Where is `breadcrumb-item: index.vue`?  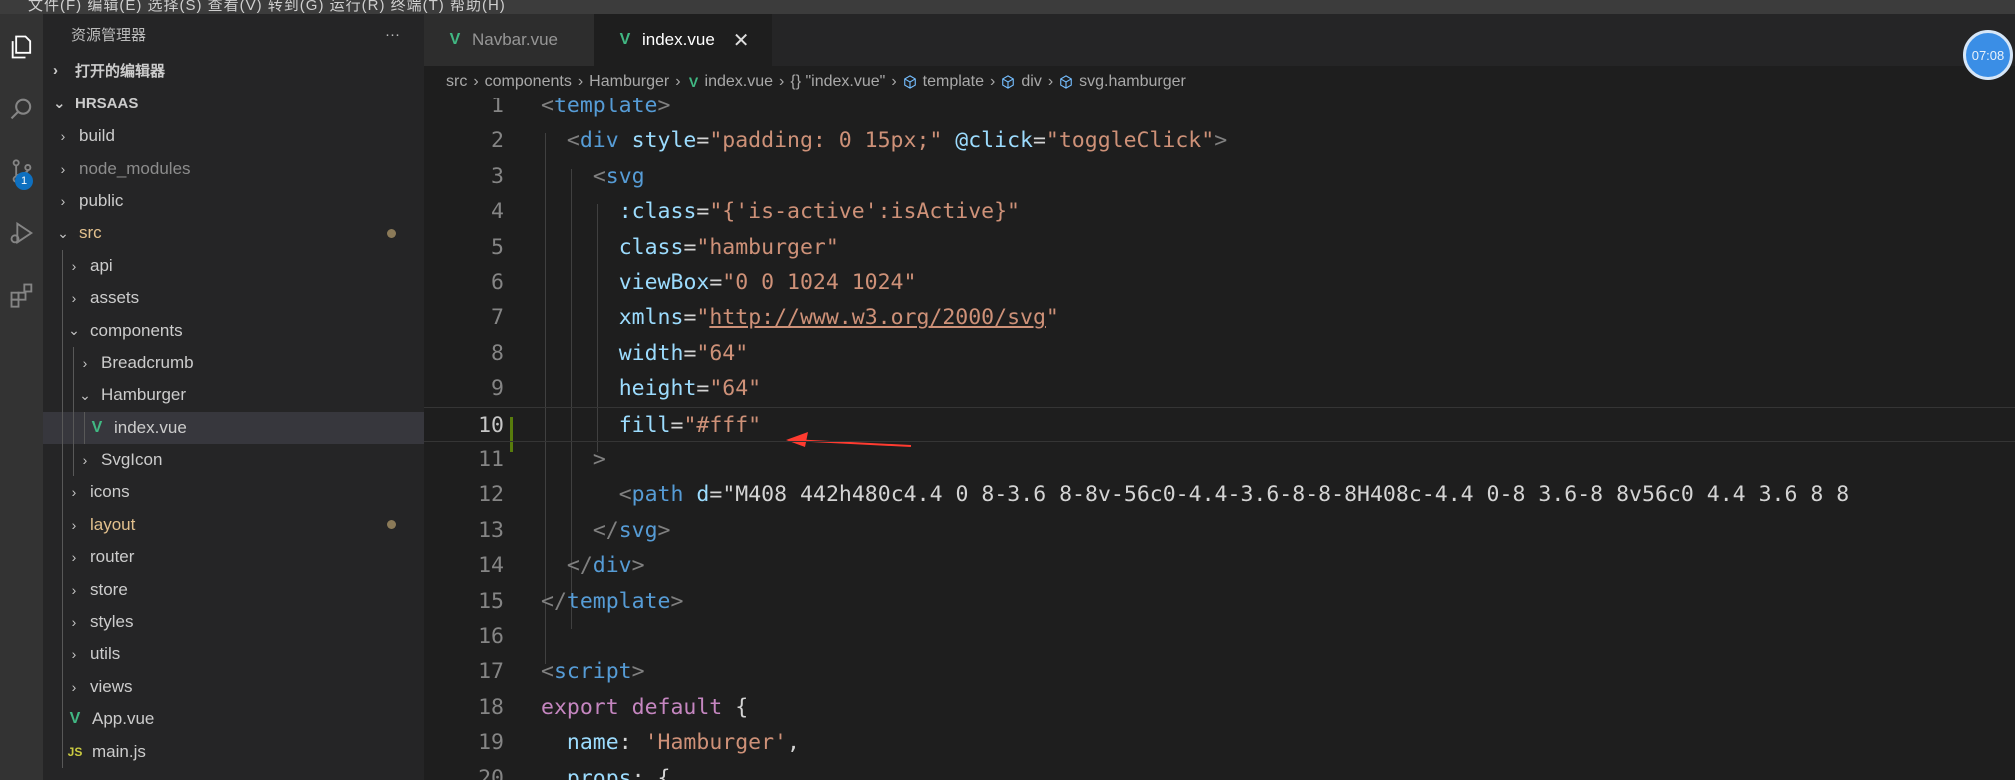
breadcrumb-item: index.vue is located at coordinates (739, 82).